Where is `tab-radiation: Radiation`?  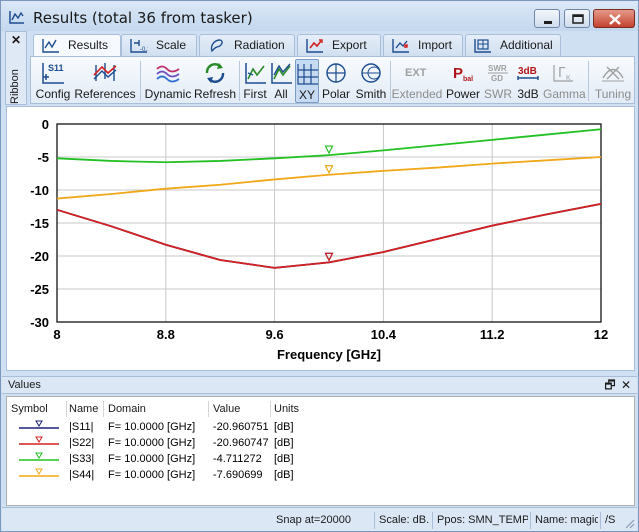 tab-radiation: Radiation is located at coordinates (247, 45).